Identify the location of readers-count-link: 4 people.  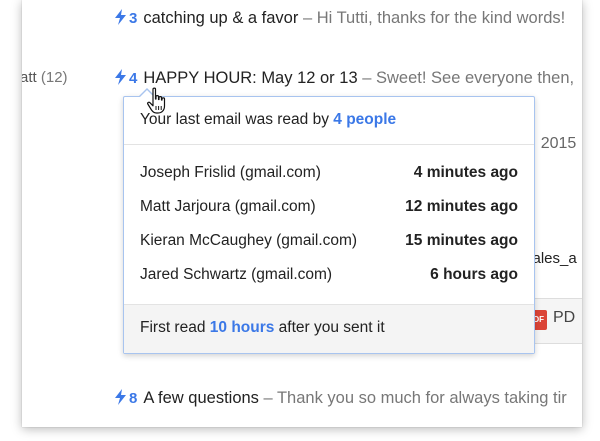
(364, 119).